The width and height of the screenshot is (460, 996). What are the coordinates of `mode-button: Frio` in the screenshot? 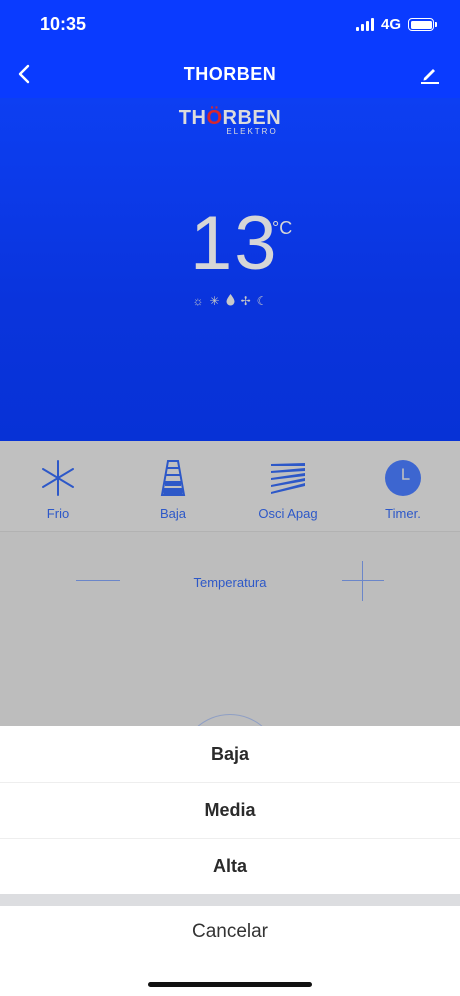 It's located at (58, 490).